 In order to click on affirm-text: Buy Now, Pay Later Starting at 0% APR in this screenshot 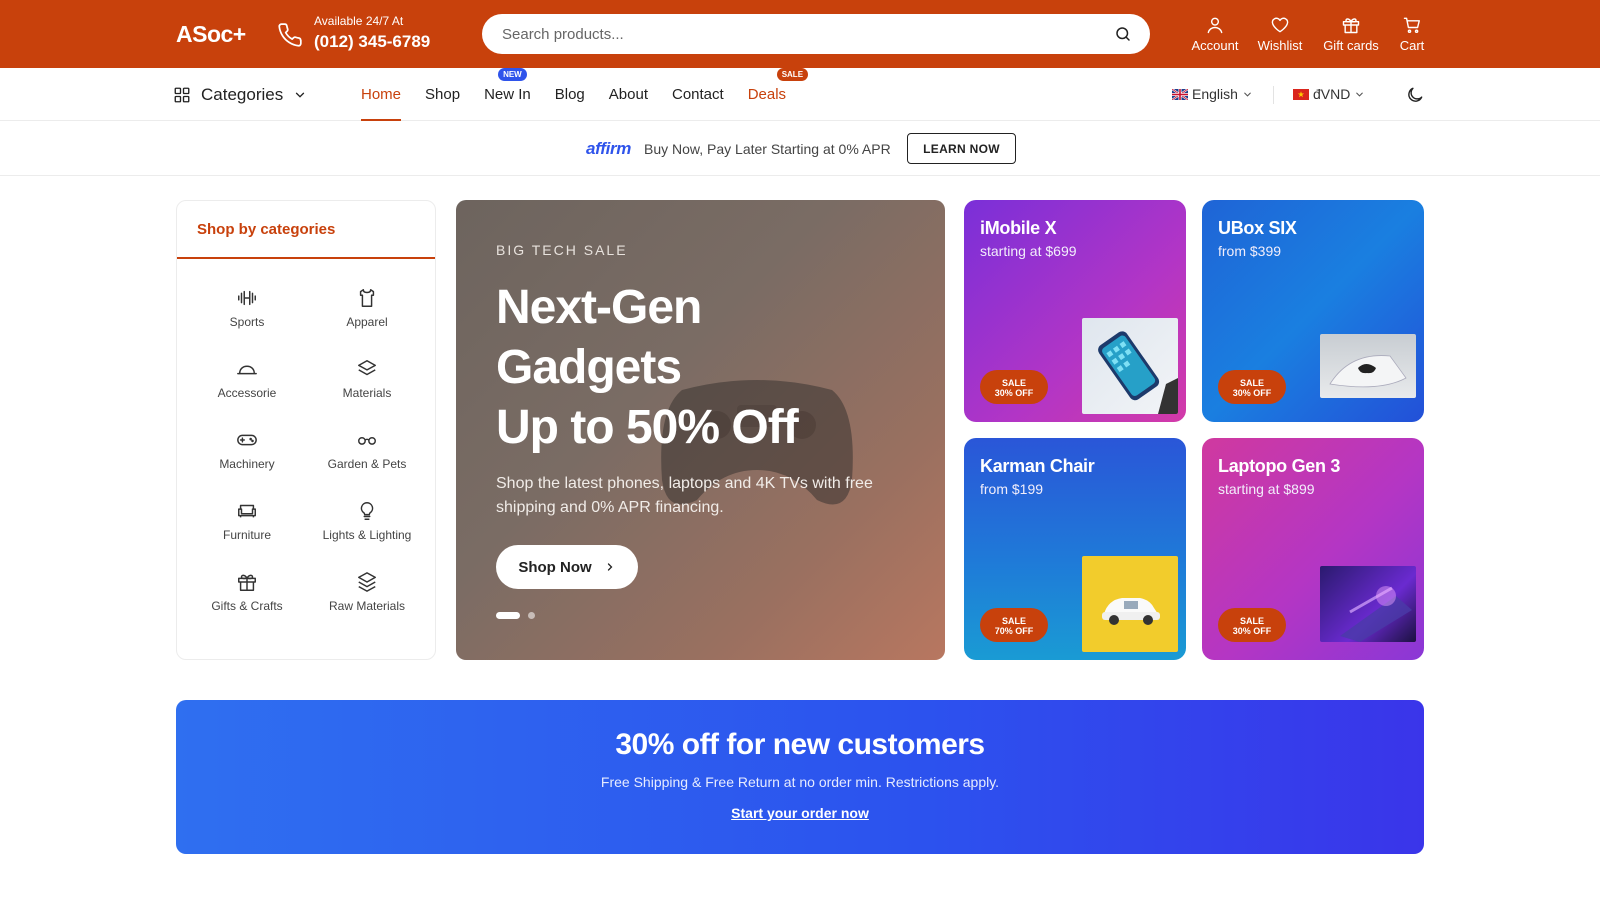, I will do `click(767, 149)`.